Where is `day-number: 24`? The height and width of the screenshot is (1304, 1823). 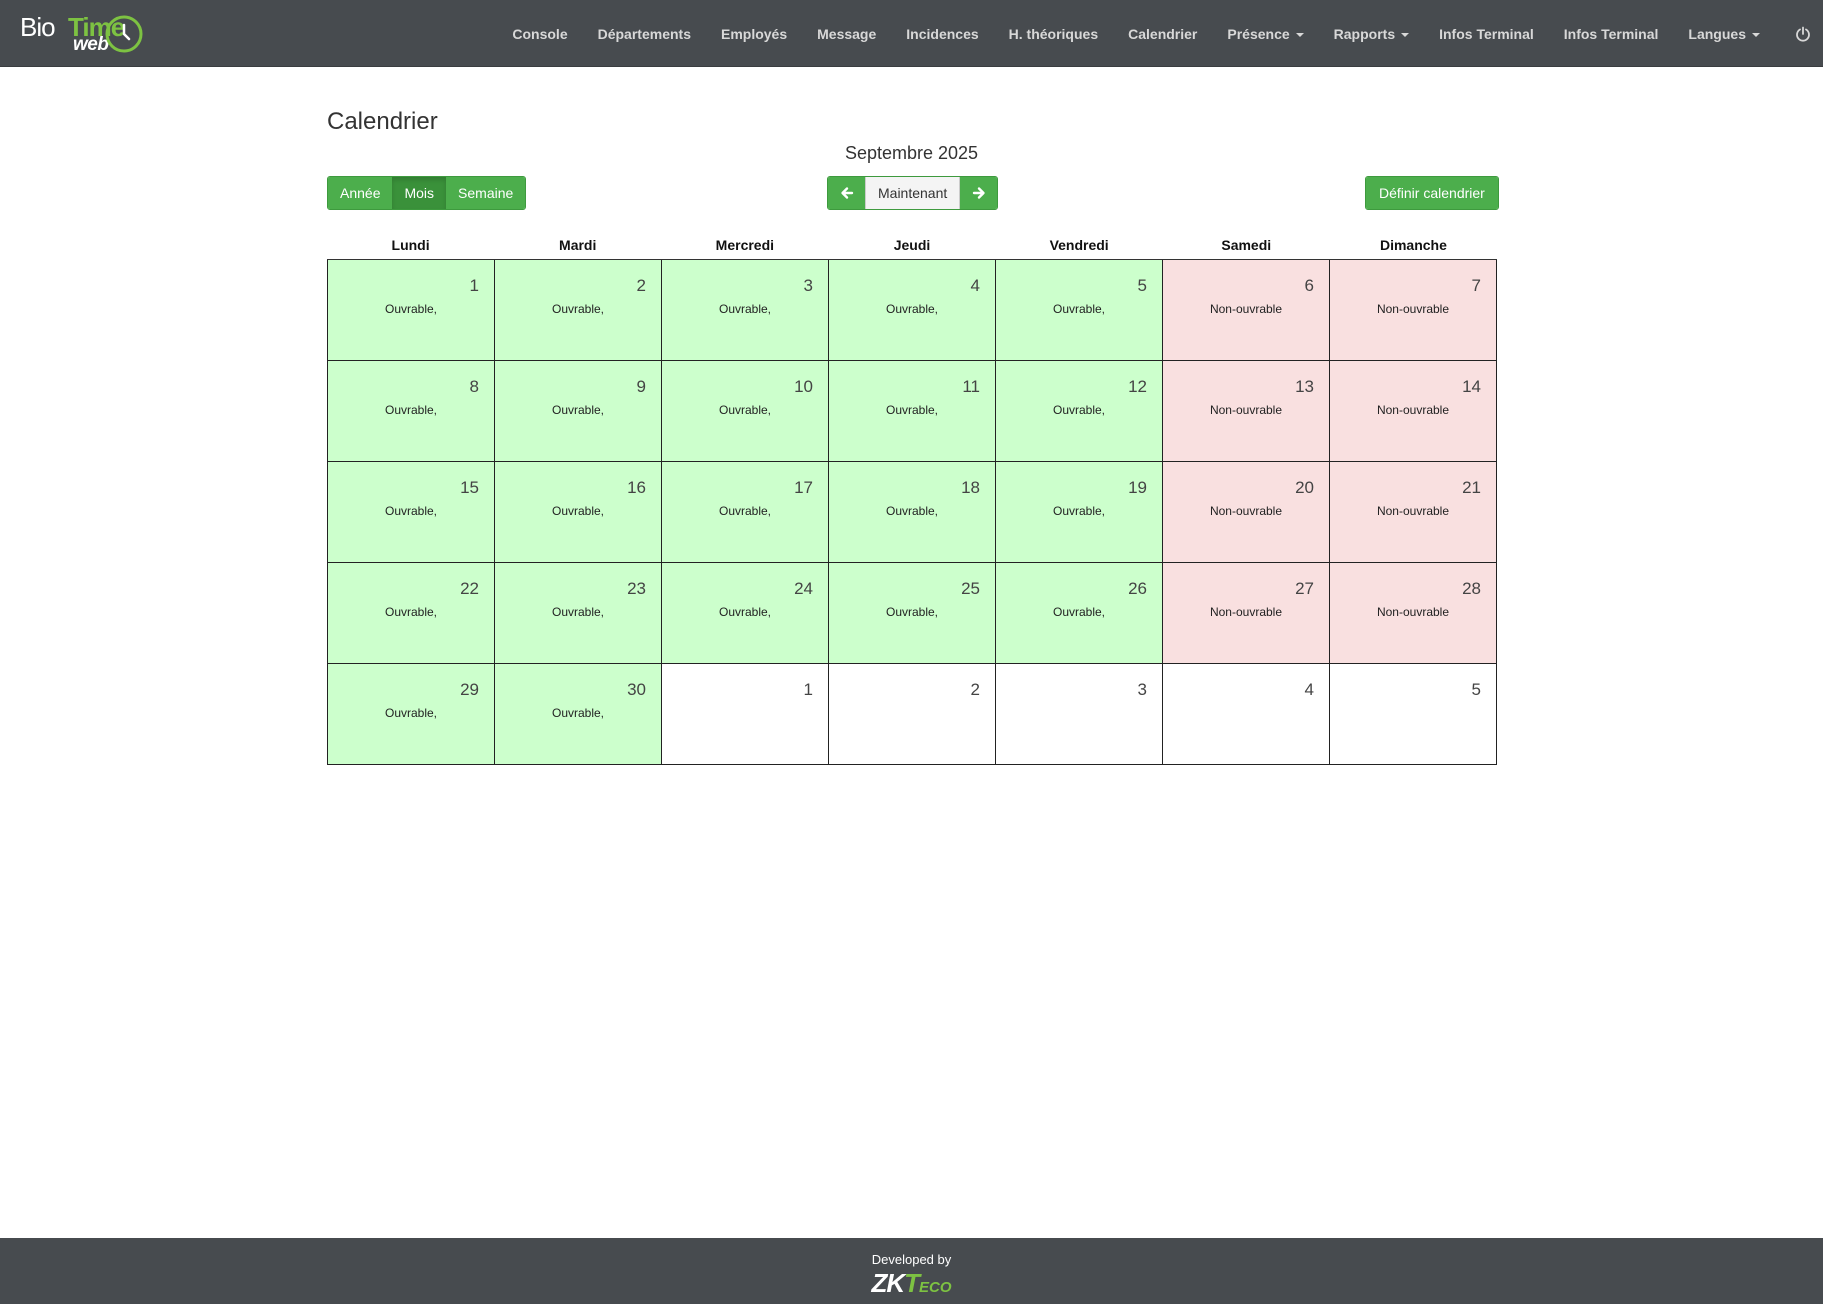
day-number: 24 is located at coordinates (803, 588).